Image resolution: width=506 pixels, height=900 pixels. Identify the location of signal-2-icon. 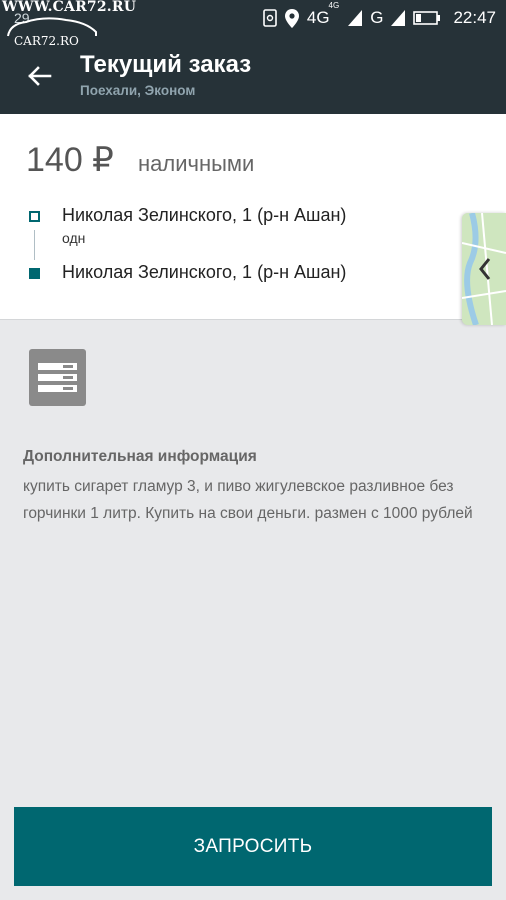
(398, 18).